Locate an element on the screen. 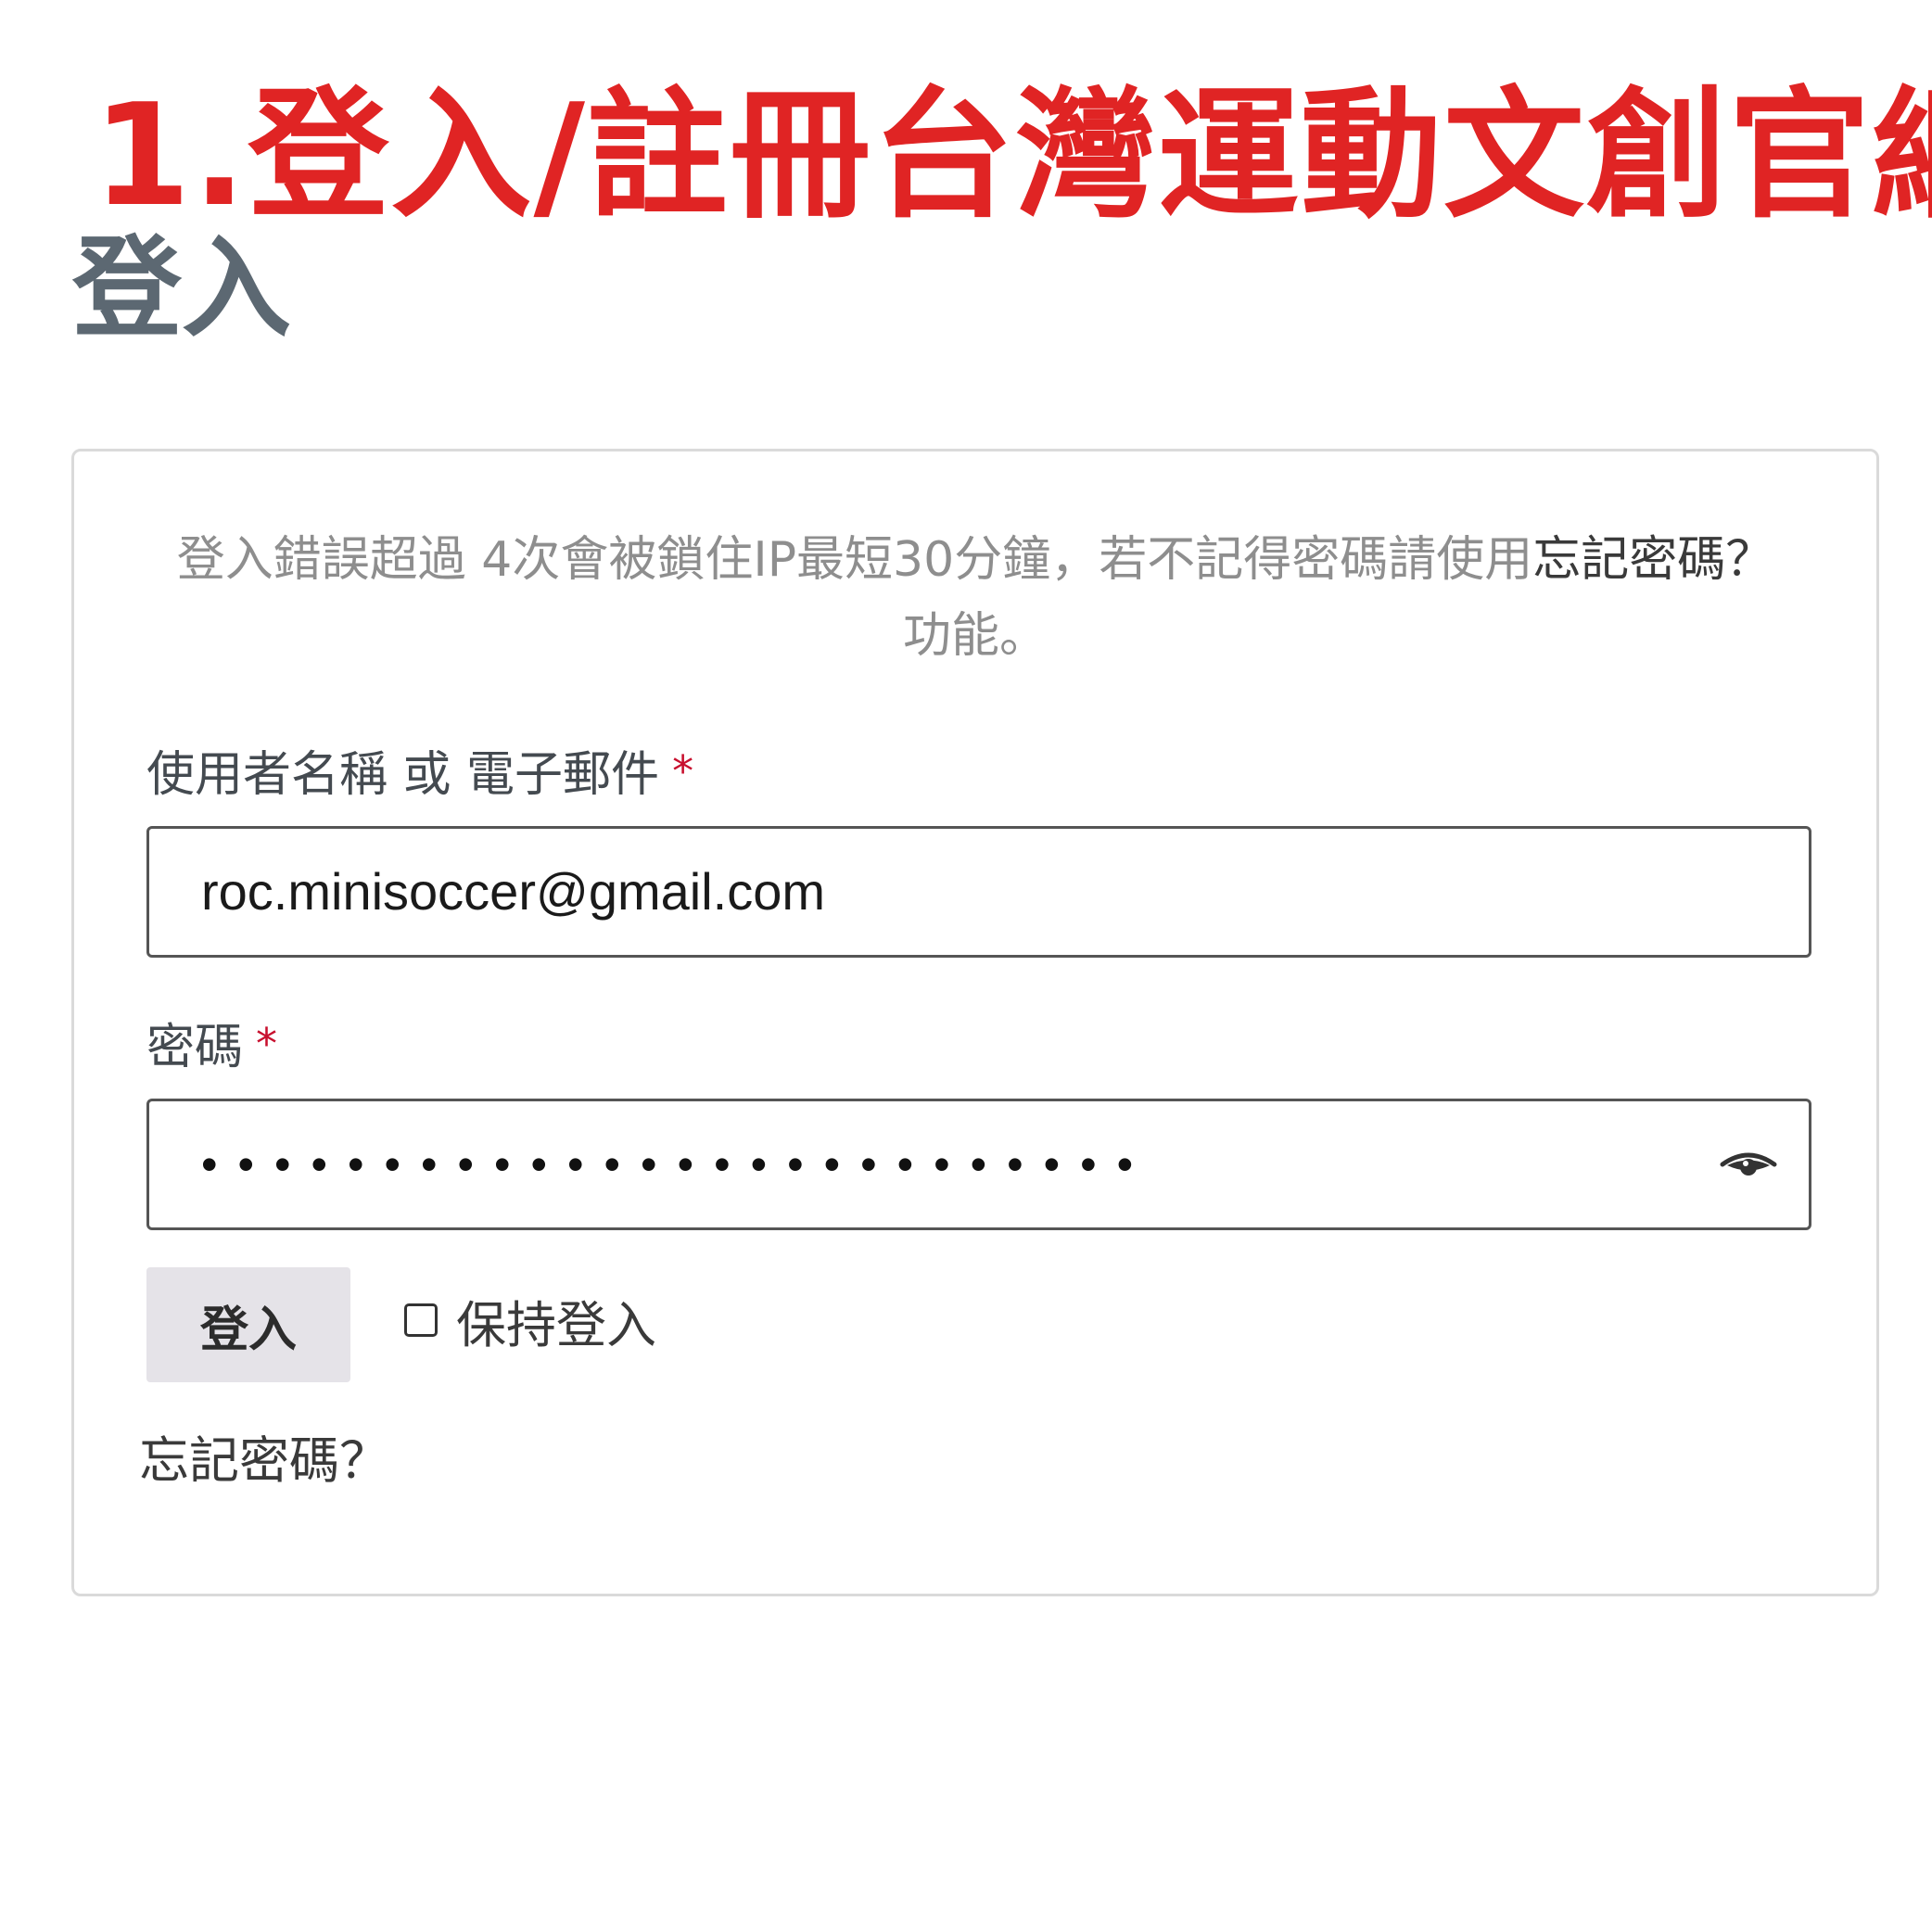 This screenshot has height=1932, width=1932. password-label-text: 密碼 is located at coordinates (195, 1047).